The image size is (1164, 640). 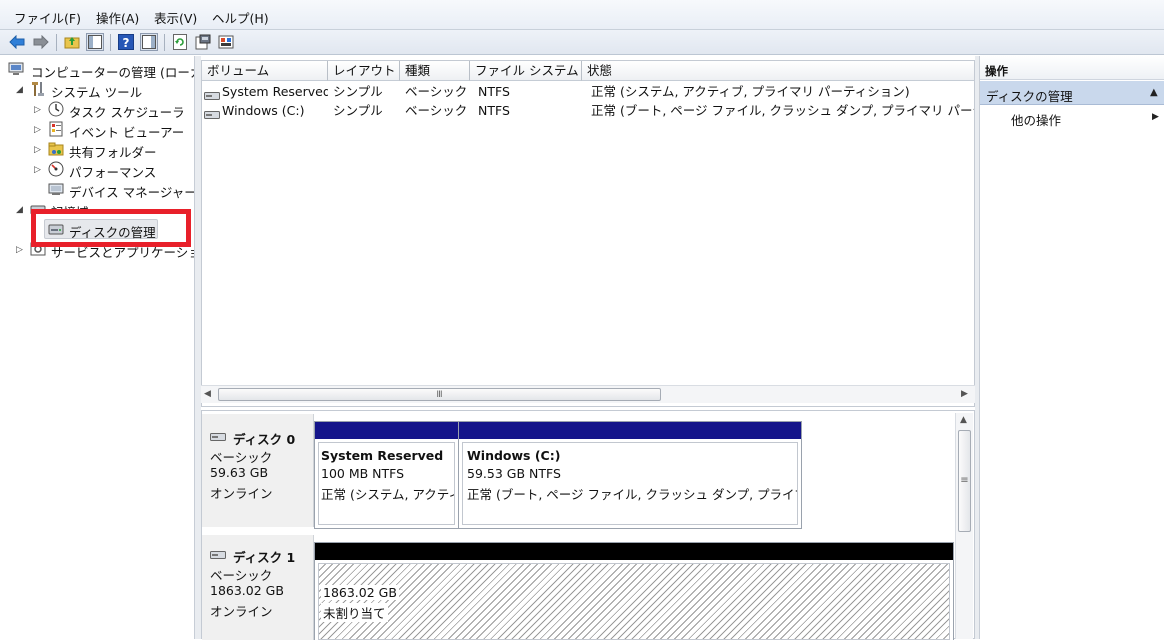 What do you see at coordinates (218, 555) in the screenshot?
I see `disk-drive-icon` at bounding box center [218, 555].